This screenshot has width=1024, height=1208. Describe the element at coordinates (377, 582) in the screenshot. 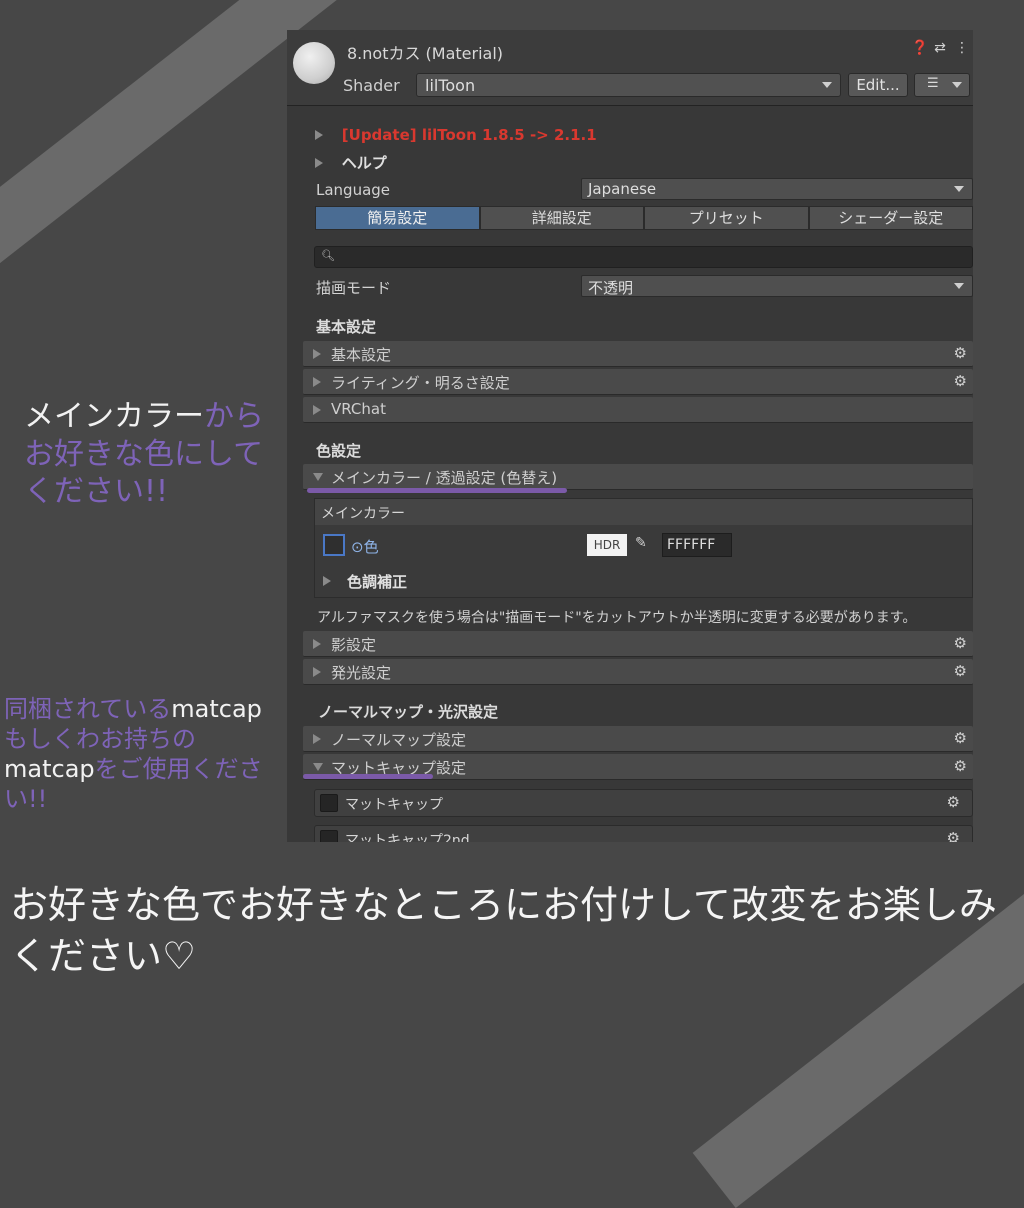

I see `fold-label: 色調補正` at that location.